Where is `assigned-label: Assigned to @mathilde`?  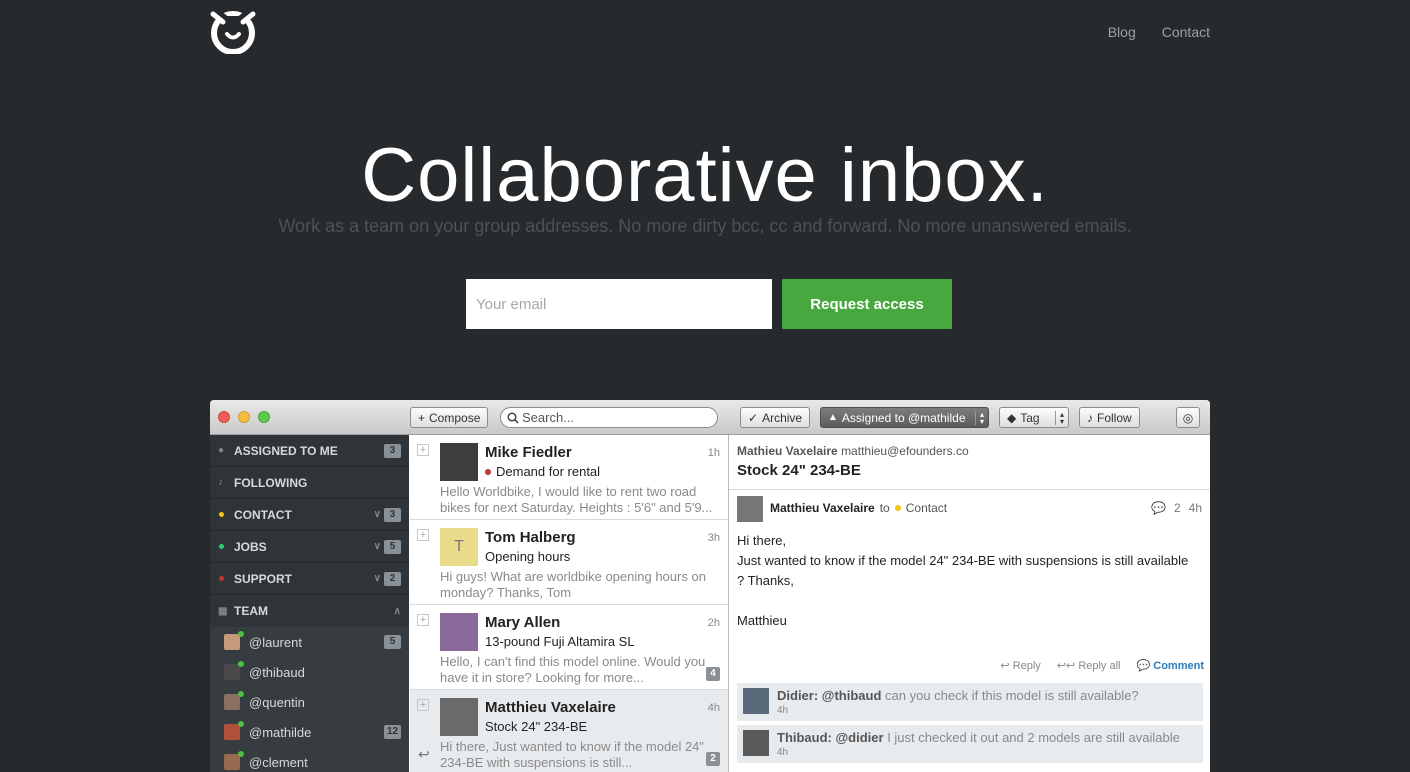
assigned-label: Assigned to @mathilde is located at coordinates (903, 417).